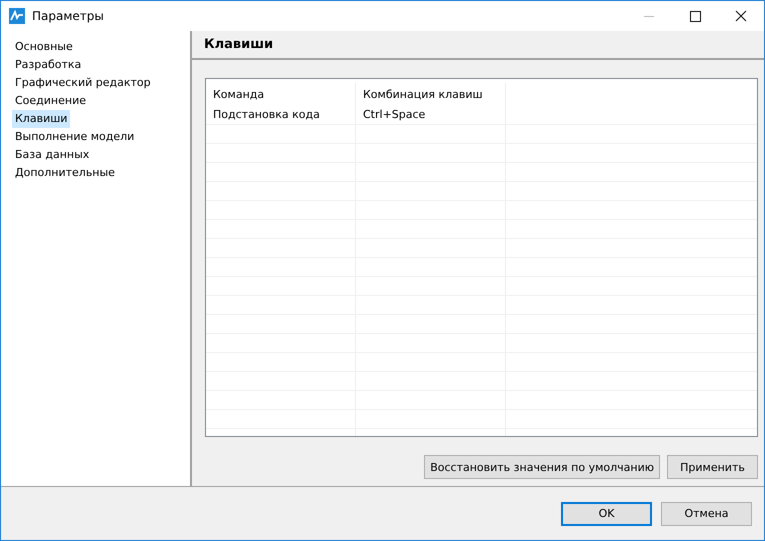 Image resolution: width=765 pixels, height=541 pixels. I want to click on sidebar-item: Выполнение модели, so click(75, 137).